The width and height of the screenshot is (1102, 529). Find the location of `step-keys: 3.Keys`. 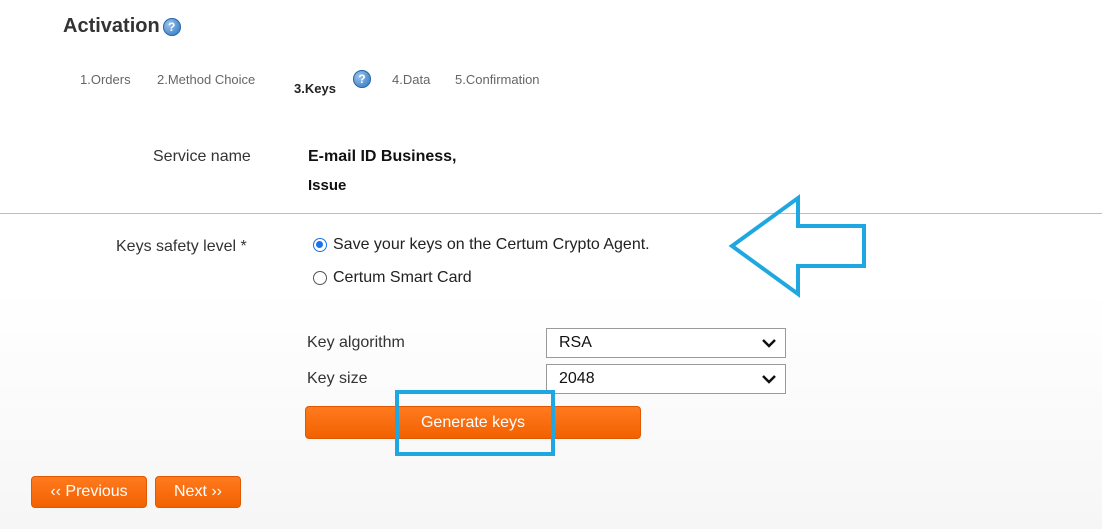

step-keys: 3.Keys is located at coordinates (315, 88).